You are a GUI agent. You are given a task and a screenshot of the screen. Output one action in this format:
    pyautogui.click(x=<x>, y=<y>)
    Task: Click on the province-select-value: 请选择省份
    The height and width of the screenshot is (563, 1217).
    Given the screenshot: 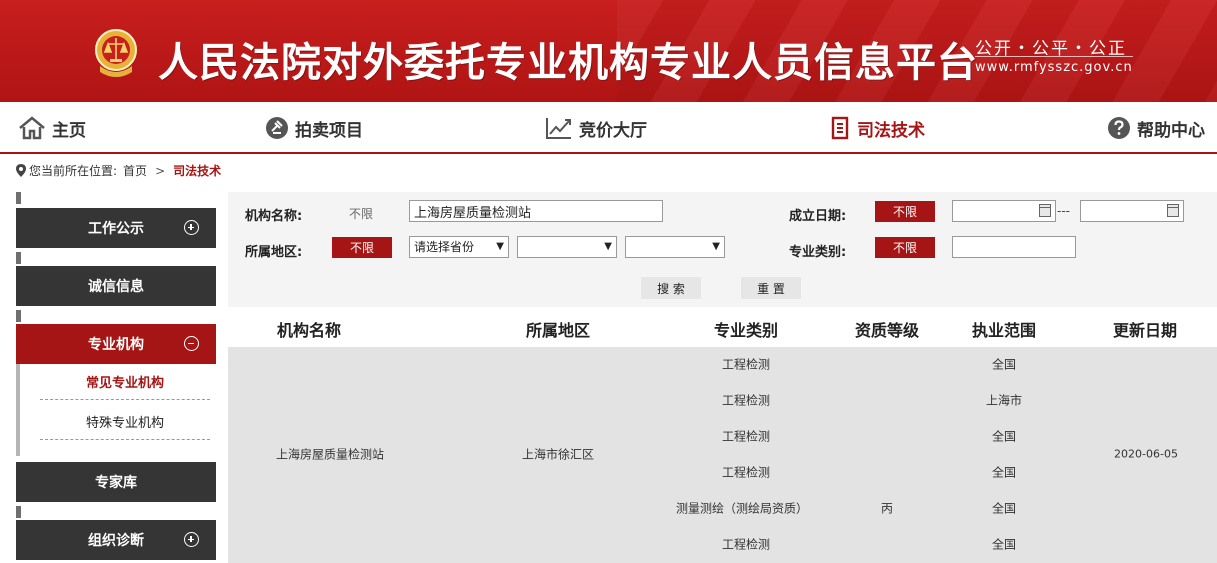 What is the action you would take?
    pyautogui.click(x=444, y=247)
    